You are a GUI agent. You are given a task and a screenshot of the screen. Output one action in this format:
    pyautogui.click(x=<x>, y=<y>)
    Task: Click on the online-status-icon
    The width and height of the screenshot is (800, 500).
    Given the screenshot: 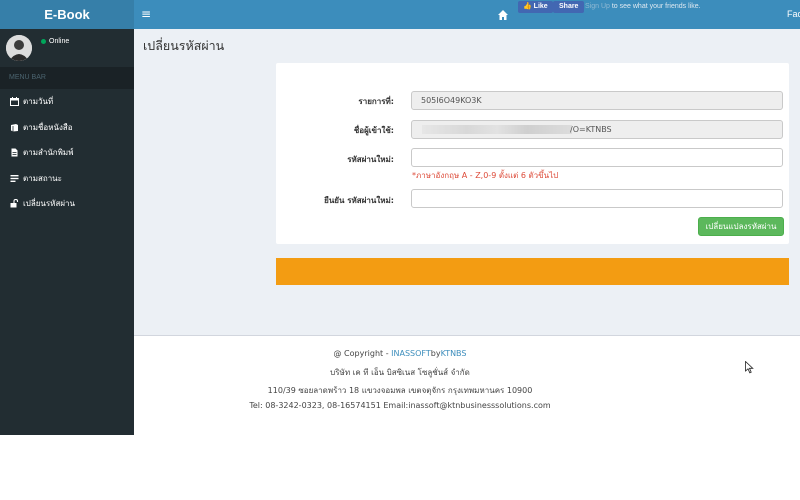 What is the action you would take?
    pyautogui.click(x=43, y=41)
    